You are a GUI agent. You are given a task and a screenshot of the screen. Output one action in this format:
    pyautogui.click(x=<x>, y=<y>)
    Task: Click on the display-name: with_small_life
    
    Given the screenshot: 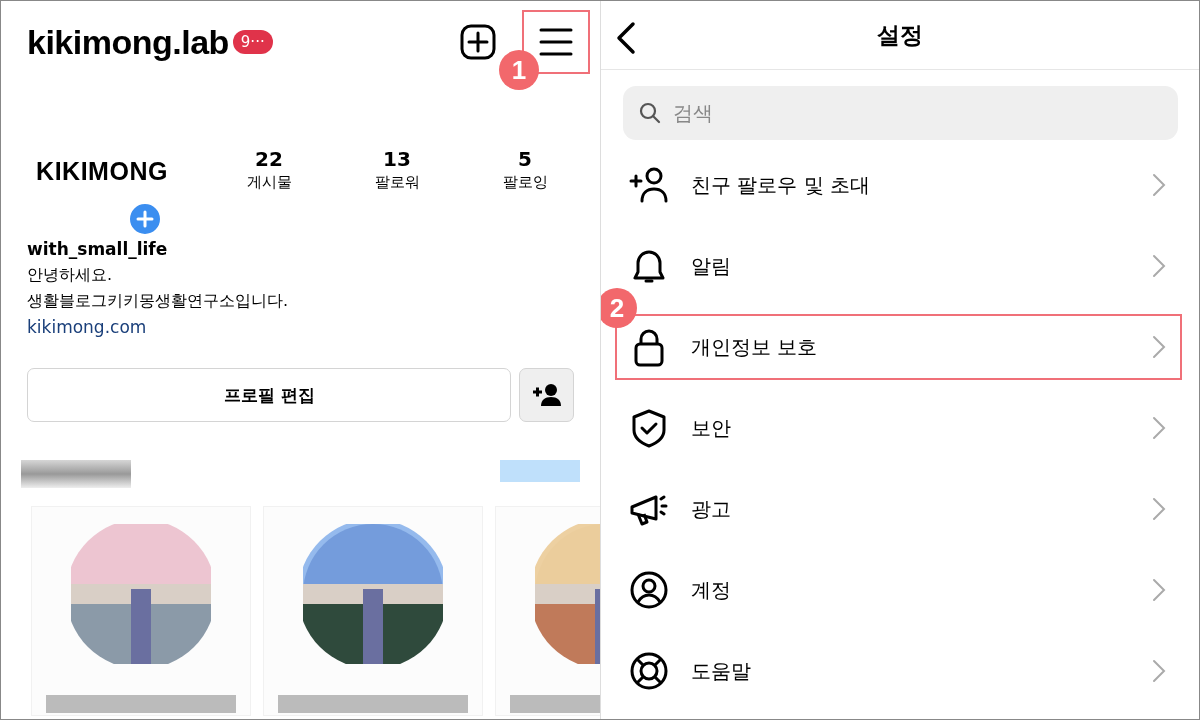 What is the action you would take?
    pyautogui.click(x=98, y=249)
    